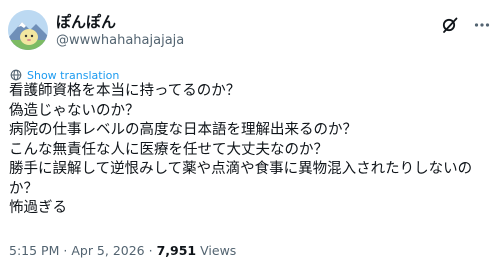  I want to click on user-handle: @wwwhahahajajaja, so click(120, 41).